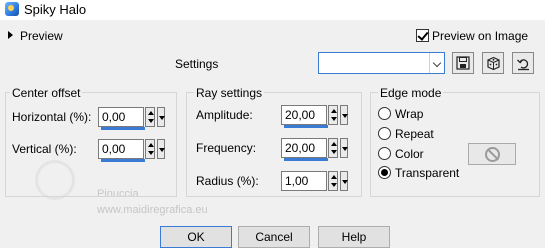 This screenshot has height=248, width=545. I want to click on save-icon, so click(463, 63).